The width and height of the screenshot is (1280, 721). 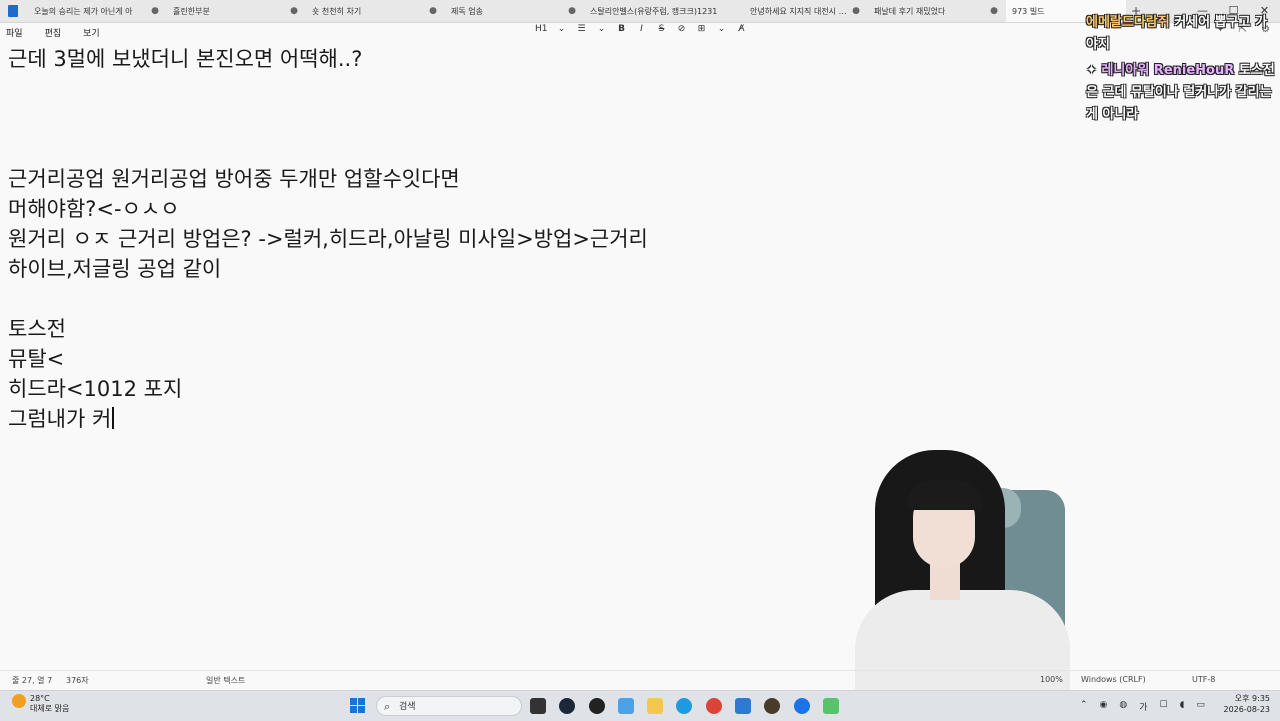 What do you see at coordinates (1028, 11) in the screenshot?
I see `tab-label: 973 빌드` at bounding box center [1028, 11].